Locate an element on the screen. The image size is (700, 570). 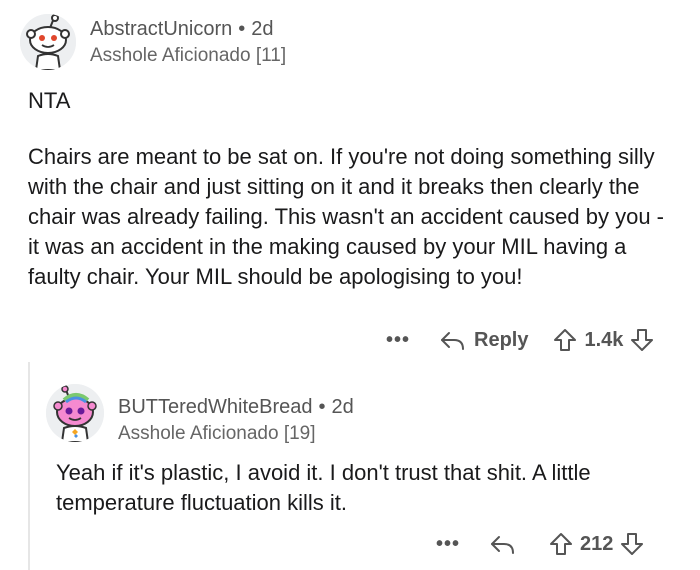
user-flair: Asshole Aficionado [19] is located at coordinates (217, 433).